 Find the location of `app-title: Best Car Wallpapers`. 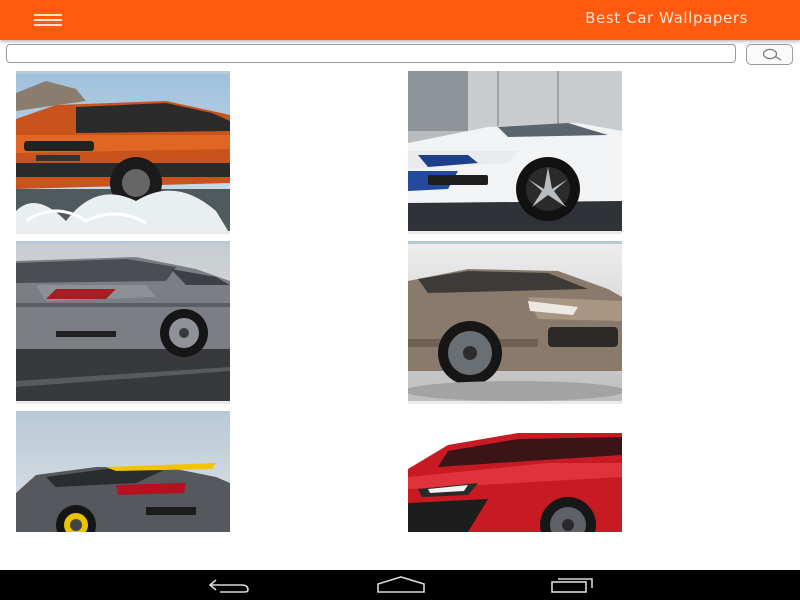

app-title: Best Car Wallpapers is located at coordinates (666, 18).